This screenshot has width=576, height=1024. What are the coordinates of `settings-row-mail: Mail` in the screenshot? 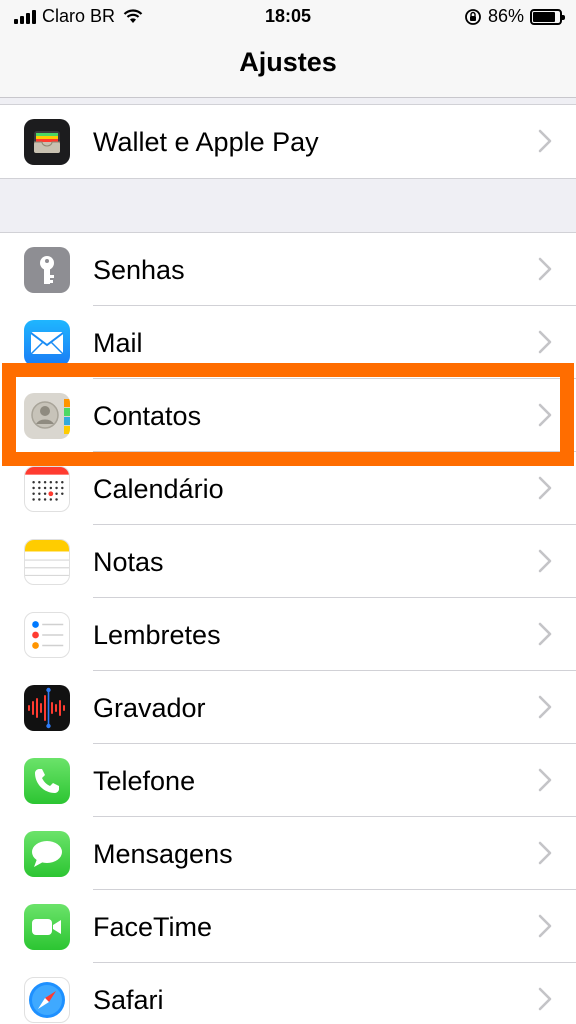 It's located at (288, 342).